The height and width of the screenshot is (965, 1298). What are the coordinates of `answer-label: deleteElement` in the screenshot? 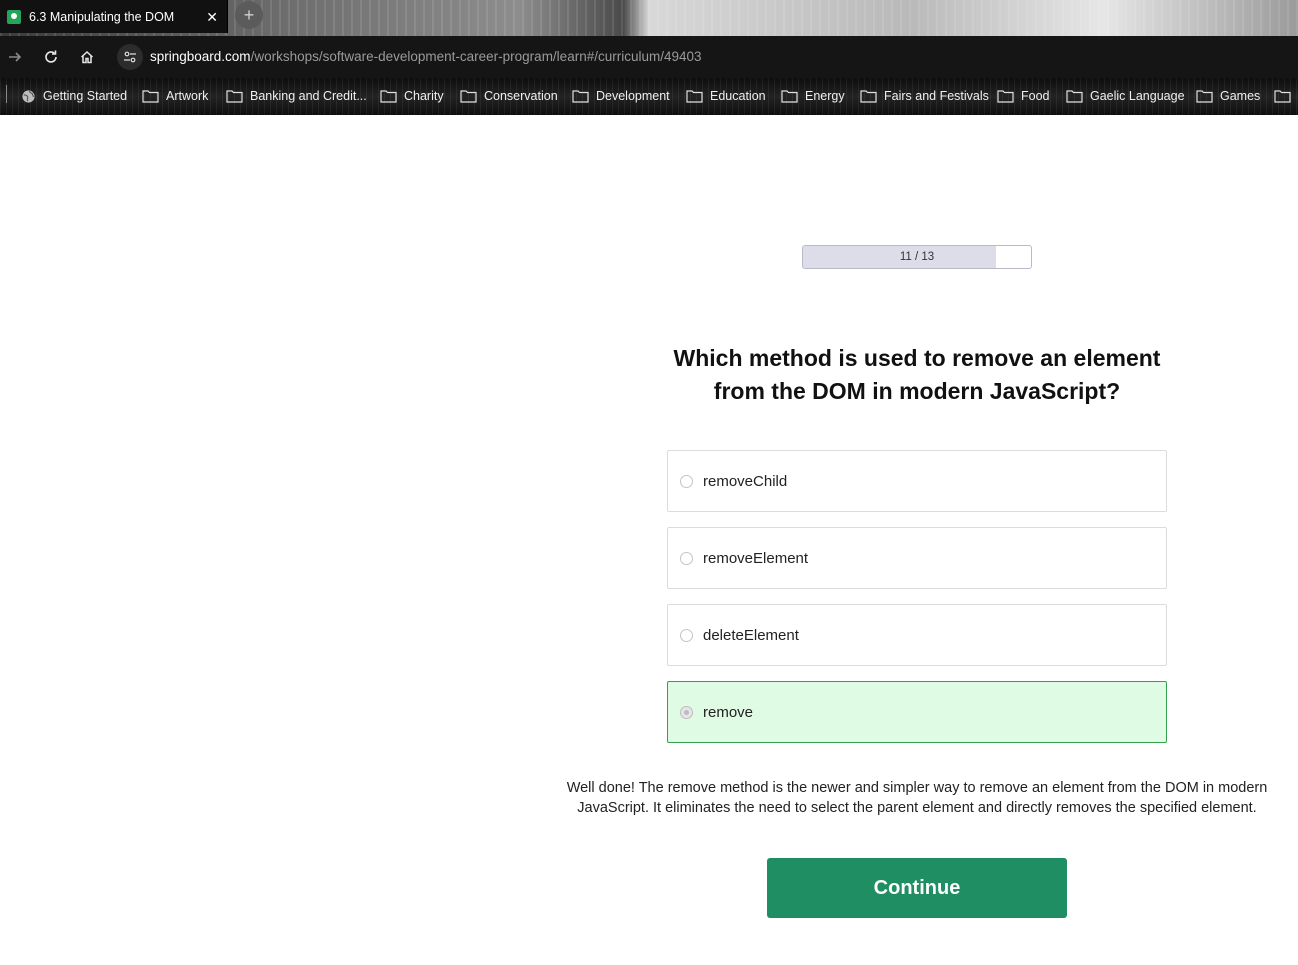 It's located at (751, 635).